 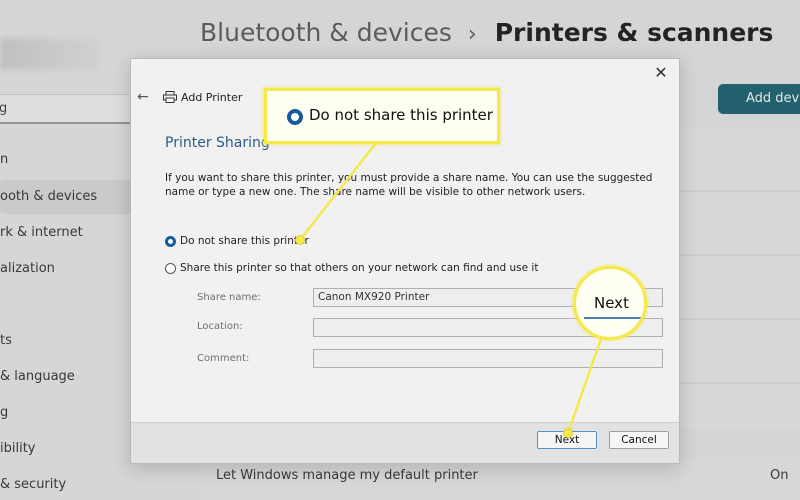 I want to click on breadcrumb-parent: Bluetooth & devices, so click(x=326, y=32).